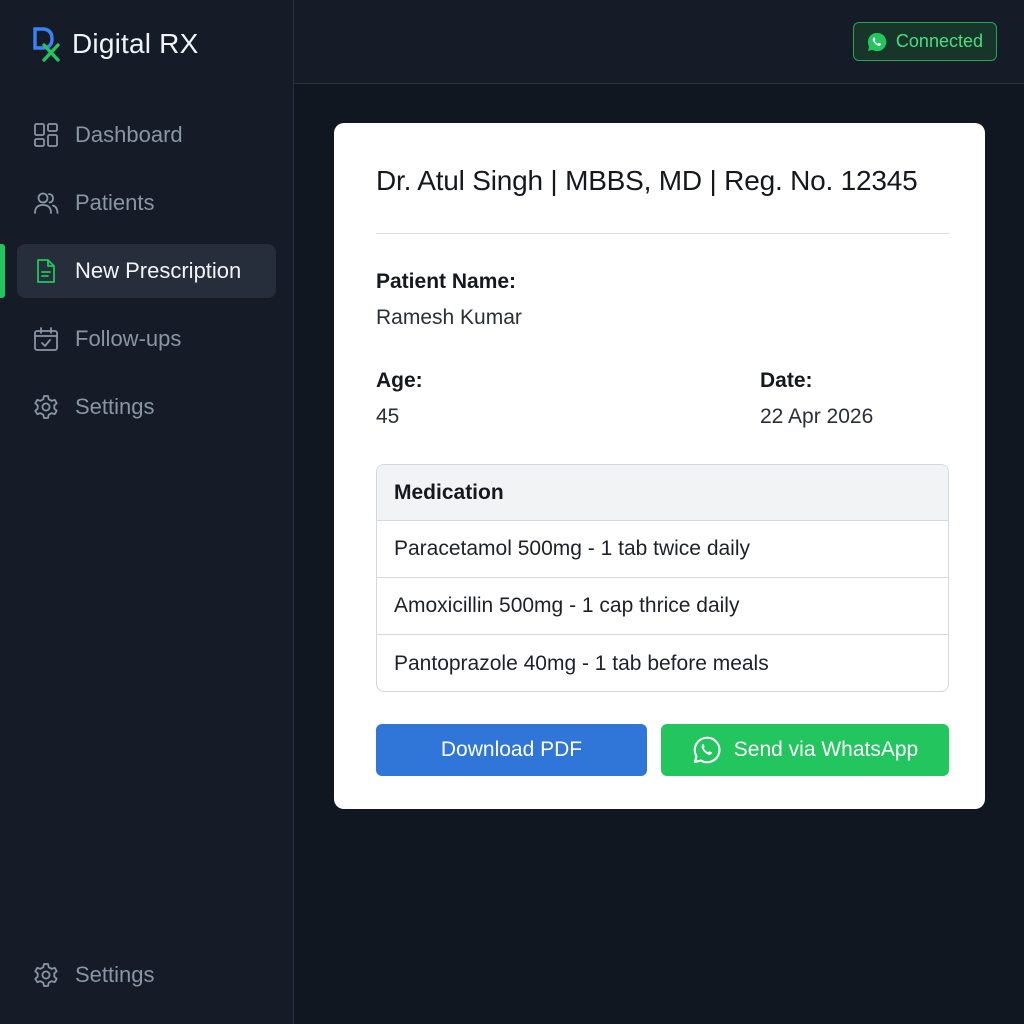 Image resolution: width=1024 pixels, height=1024 pixels. I want to click on date-value: 22 Apr 2026, so click(817, 416).